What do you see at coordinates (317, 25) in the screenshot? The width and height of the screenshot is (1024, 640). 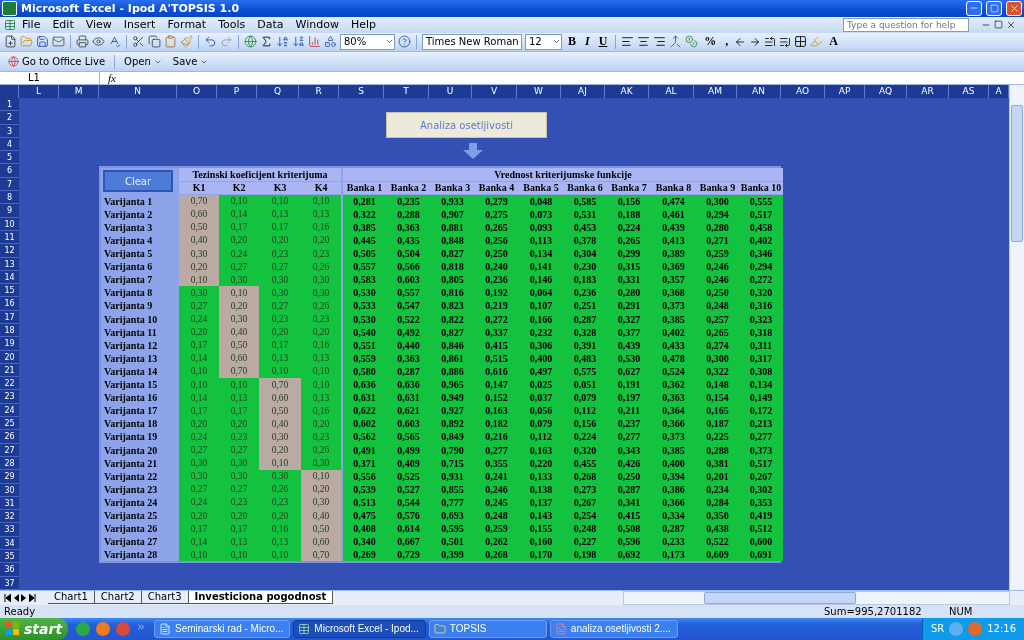 I see `menu-item: Window` at bounding box center [317, 25].